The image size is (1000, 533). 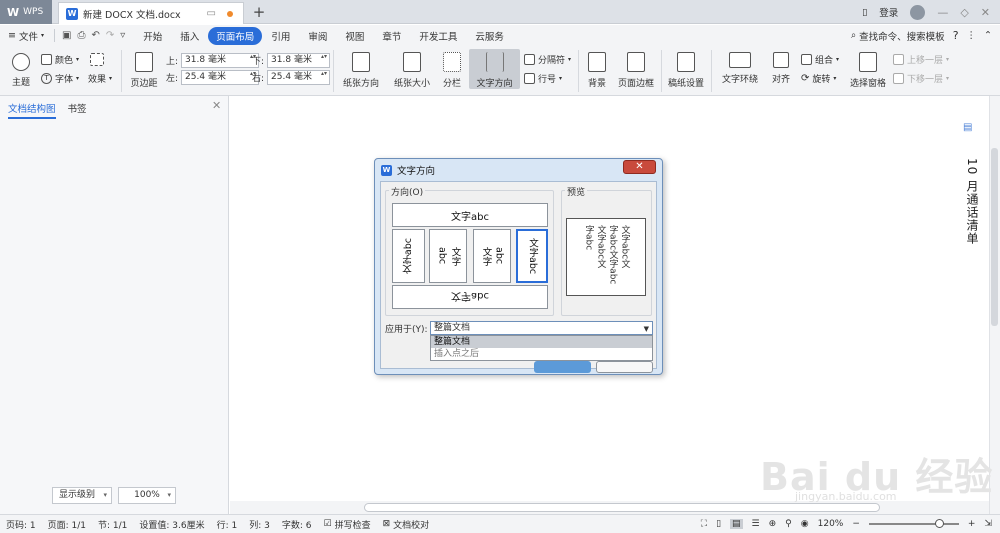 What do you see at coordinates (956, 35) in the screenshot?
I see `help-icon: ?` at bounding box center [956, 35].